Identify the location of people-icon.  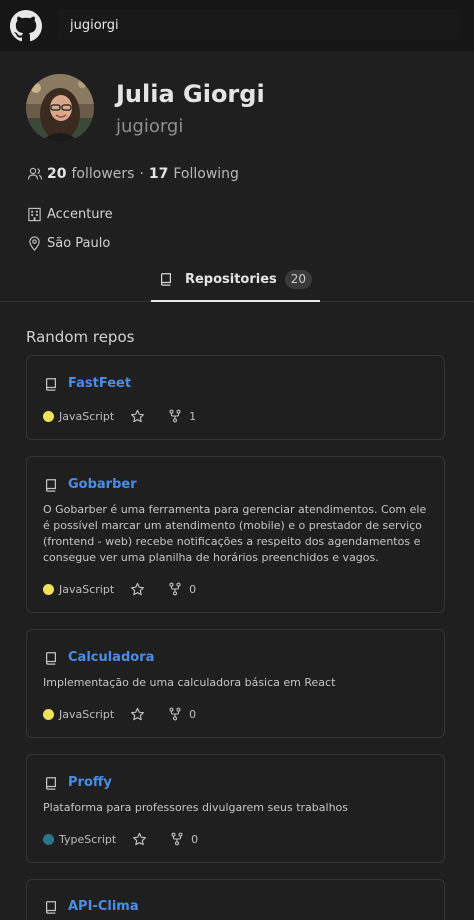
(35, 173).